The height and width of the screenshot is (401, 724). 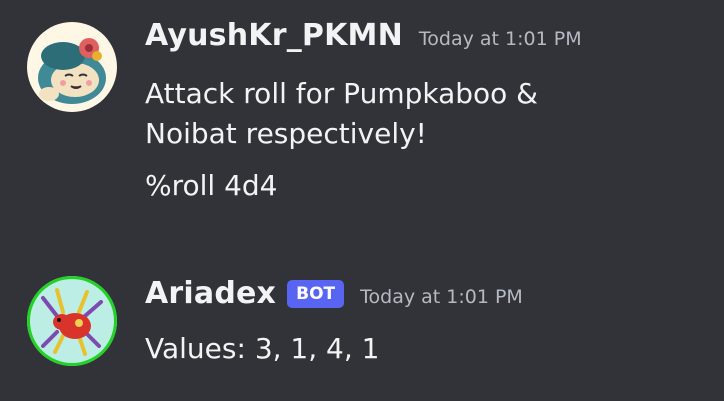 I want to click on message-text: Attack roll for Pumpkaboo &, so click(x=342, y=93).